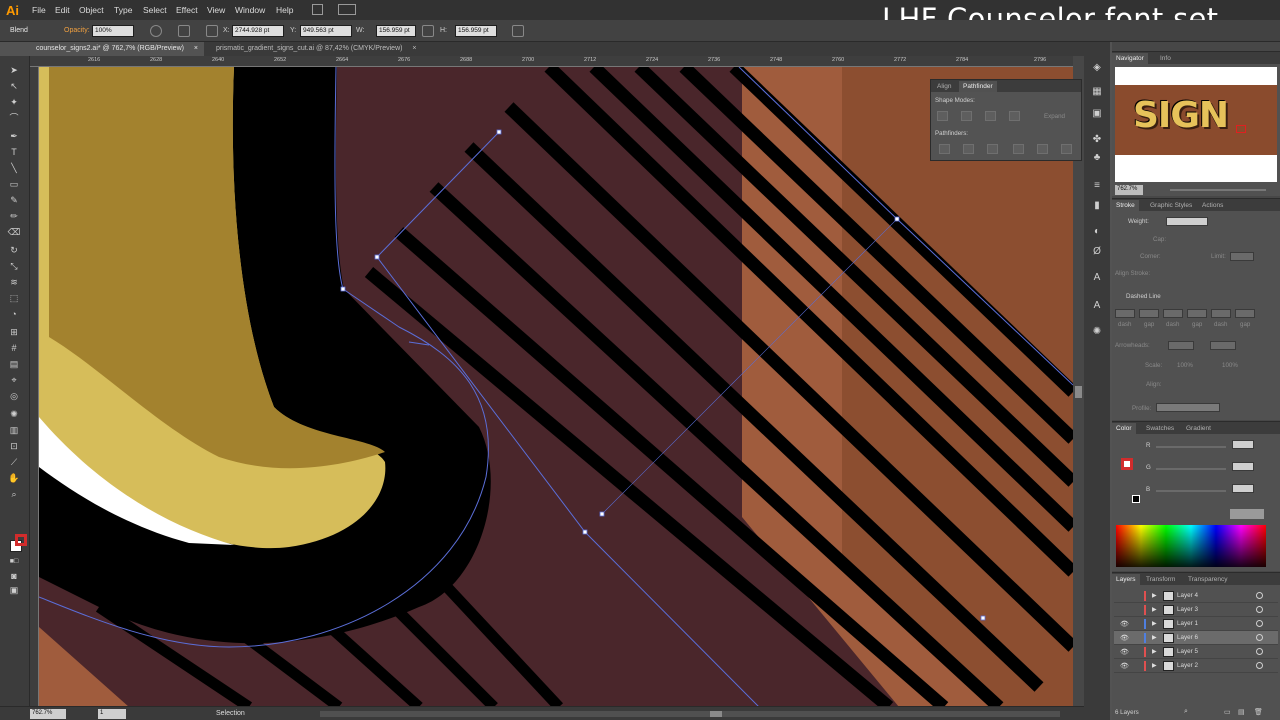 This screenshot has width=1280, height=720. Describe the element at coordinates (1127, 464) in the screenshot. I see `color-stroke-swatch` at that location.